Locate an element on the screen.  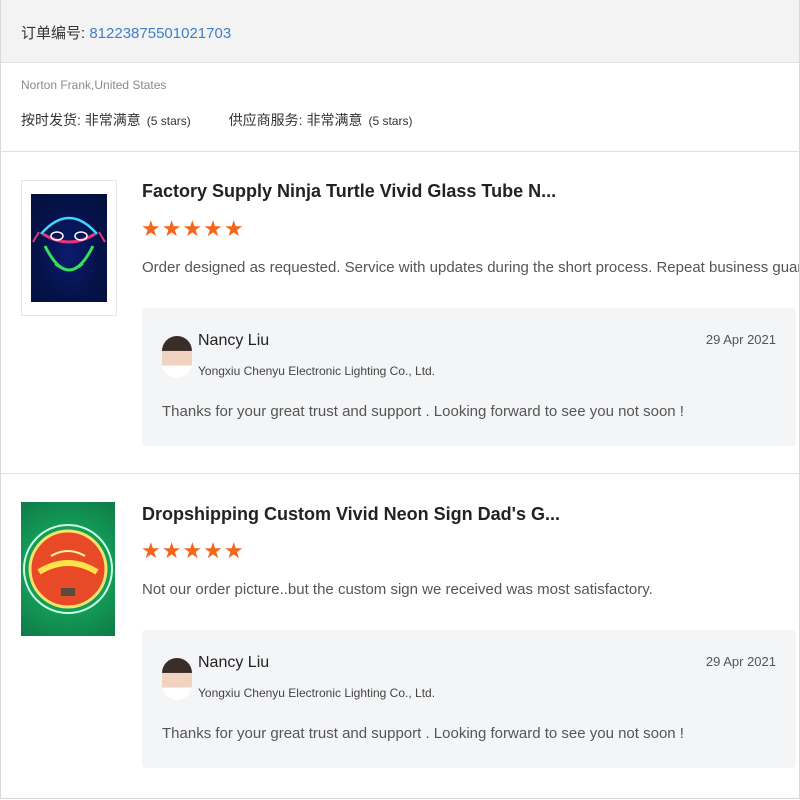
rating-supplier-service: 供应商服务: 非常满意 (5 stars) is located at coordinates (321, 120).